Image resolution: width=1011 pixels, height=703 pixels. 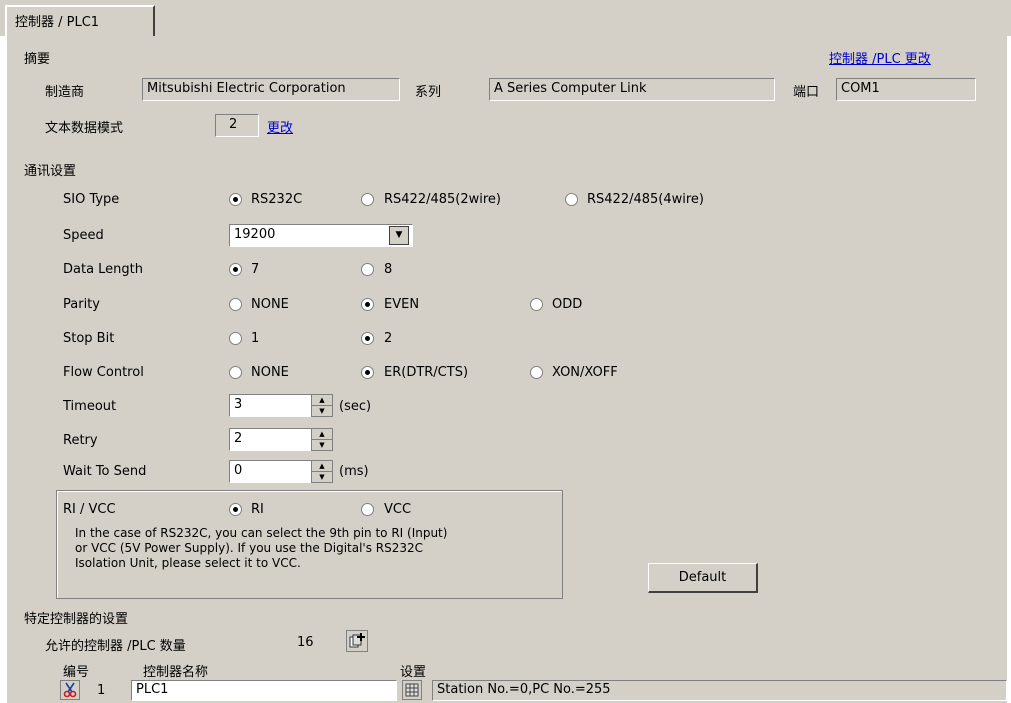 What do you see at coordinates (80, 440) in the screenshot?
I see `retry-label: Retry` at bounding box center [80, 440].